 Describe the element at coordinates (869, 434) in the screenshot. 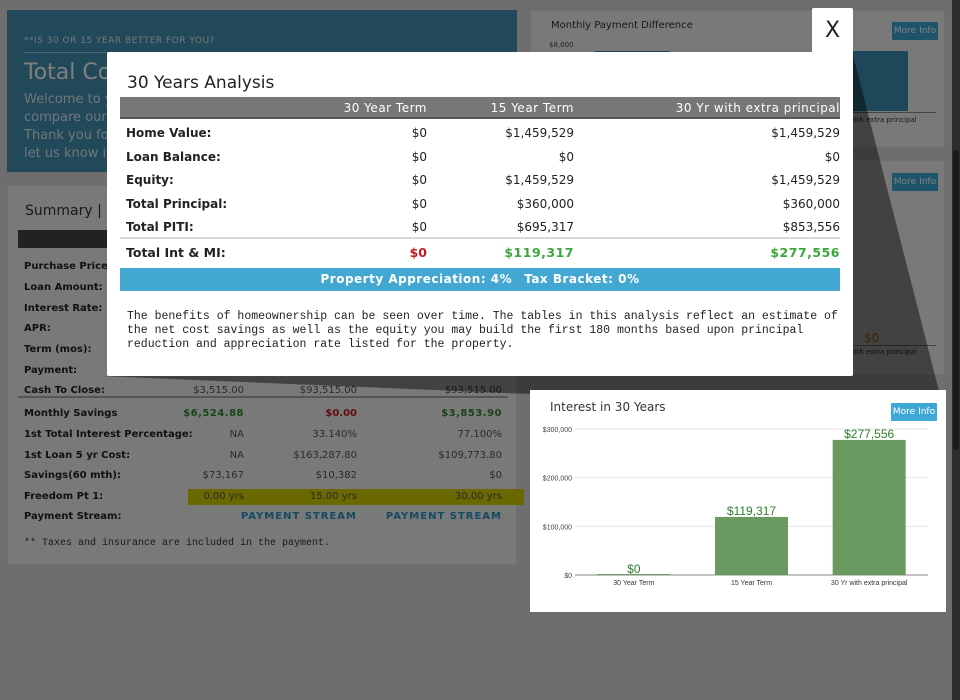

I see `data-label: $277,556` at that location.